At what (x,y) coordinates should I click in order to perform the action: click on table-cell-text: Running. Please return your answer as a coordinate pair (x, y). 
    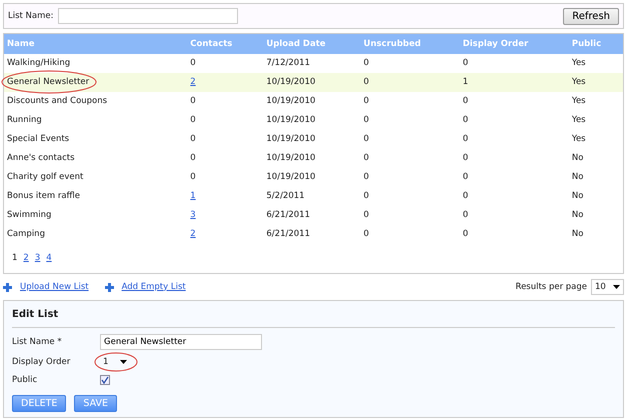
    Looking at the image, I should click on (24, 121).